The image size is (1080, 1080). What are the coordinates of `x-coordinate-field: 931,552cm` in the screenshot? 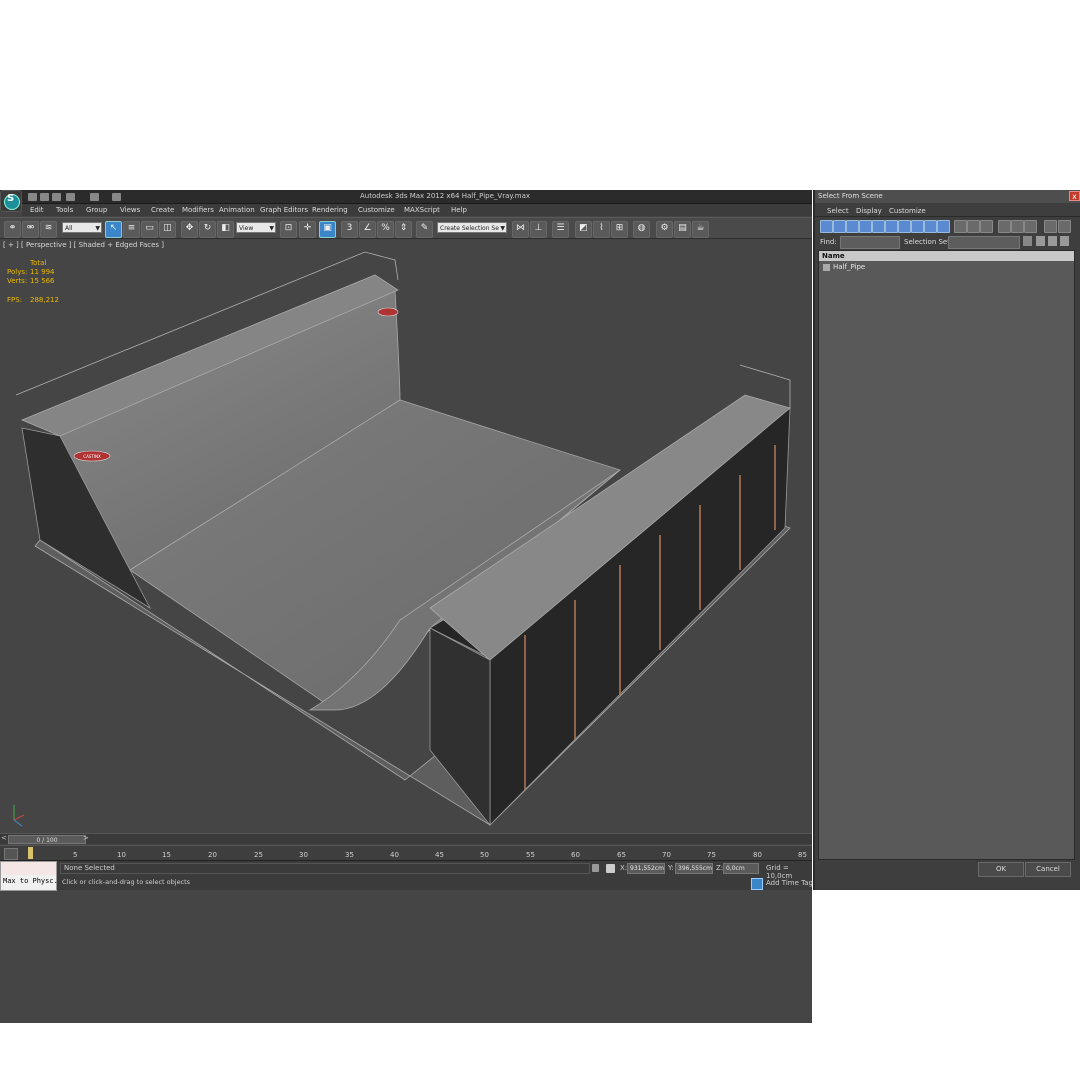 It's located at (646, 868).